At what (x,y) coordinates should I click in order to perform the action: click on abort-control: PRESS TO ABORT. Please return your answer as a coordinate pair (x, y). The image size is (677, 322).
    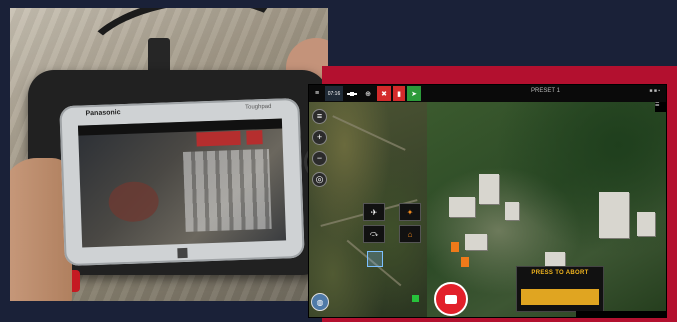
    Looking at the image, I should click on (560, 289).